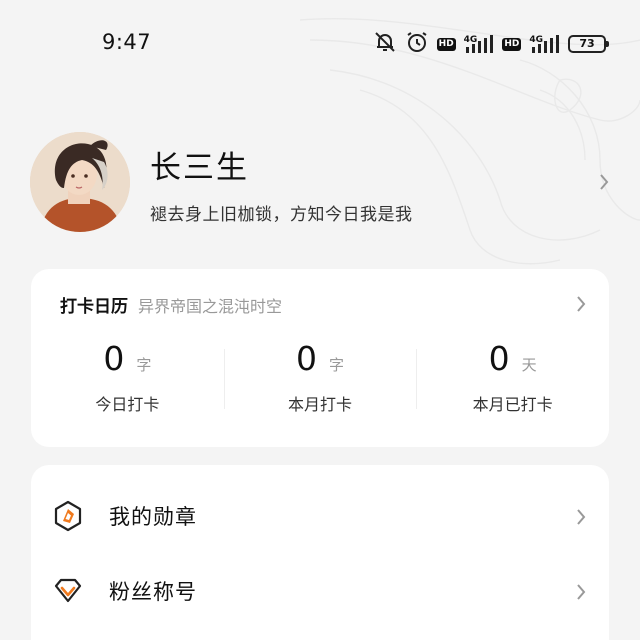 This screenshot has height=640, width=640. I want to click on avatar, so click(80, 182).